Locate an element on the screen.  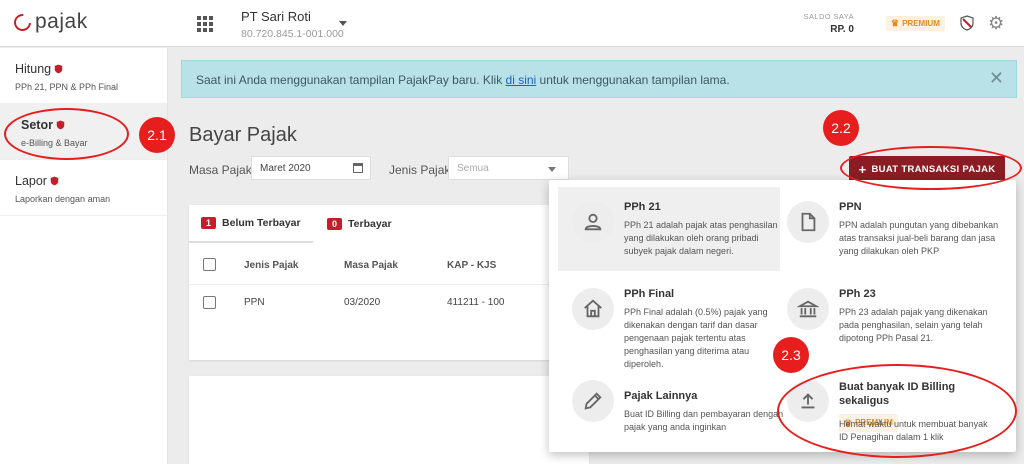
cell-masa-pajak: 03/2020 is located at coordinates (362, 302).